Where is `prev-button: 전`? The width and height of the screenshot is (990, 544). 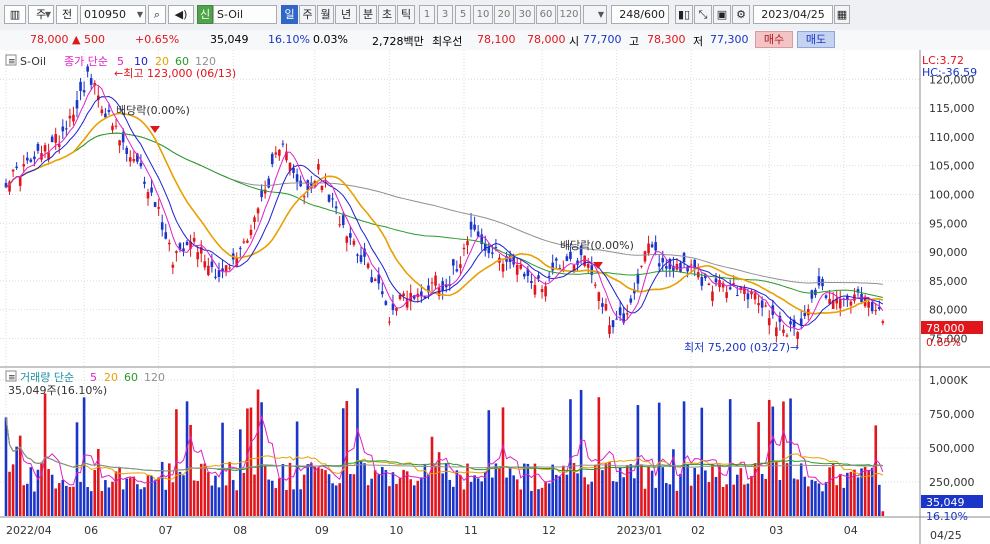
prev-button: 전 is located at coordinates (67, 14).